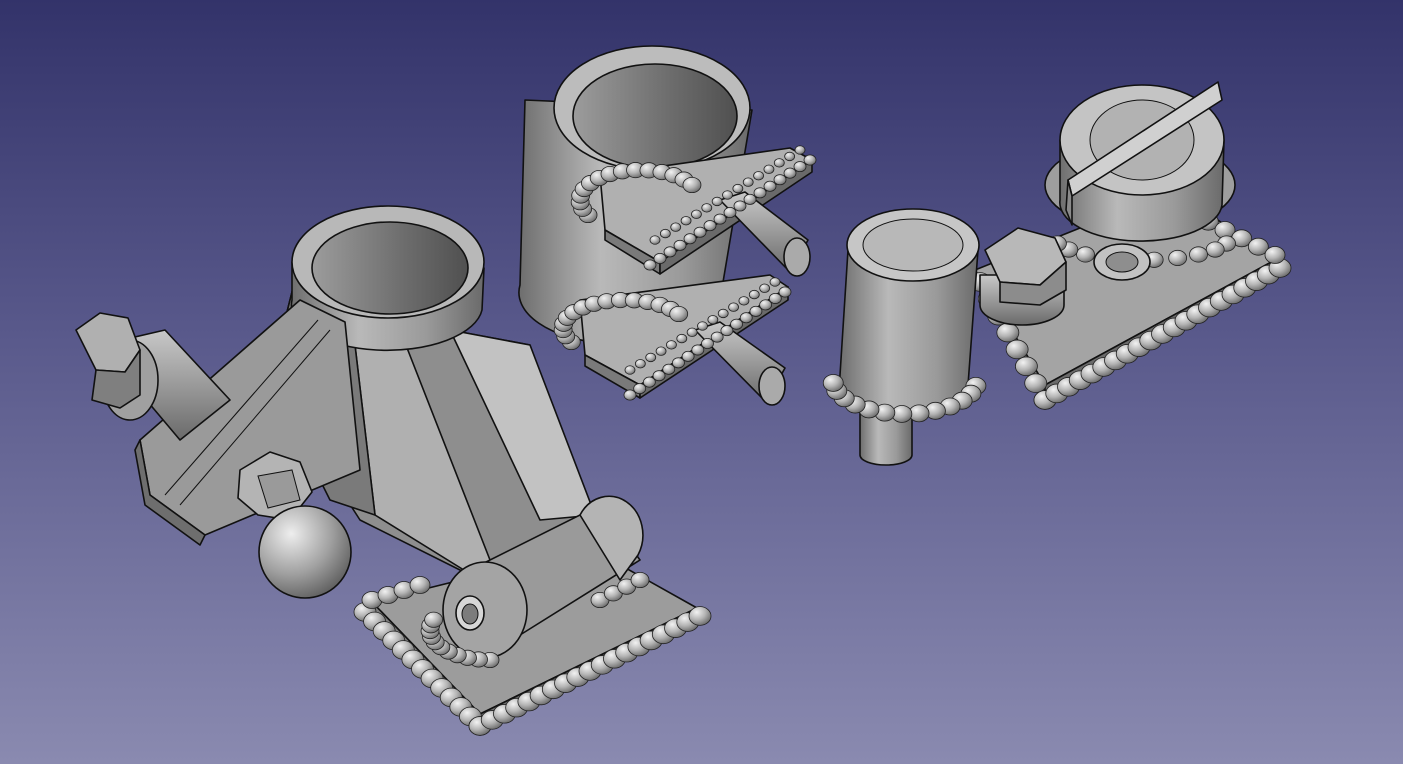 The height and width of the screenshot is (764, 1403). Describe the element at coordinates (909, 337) in the screenshot. I see `standing-cylinder` at that location.